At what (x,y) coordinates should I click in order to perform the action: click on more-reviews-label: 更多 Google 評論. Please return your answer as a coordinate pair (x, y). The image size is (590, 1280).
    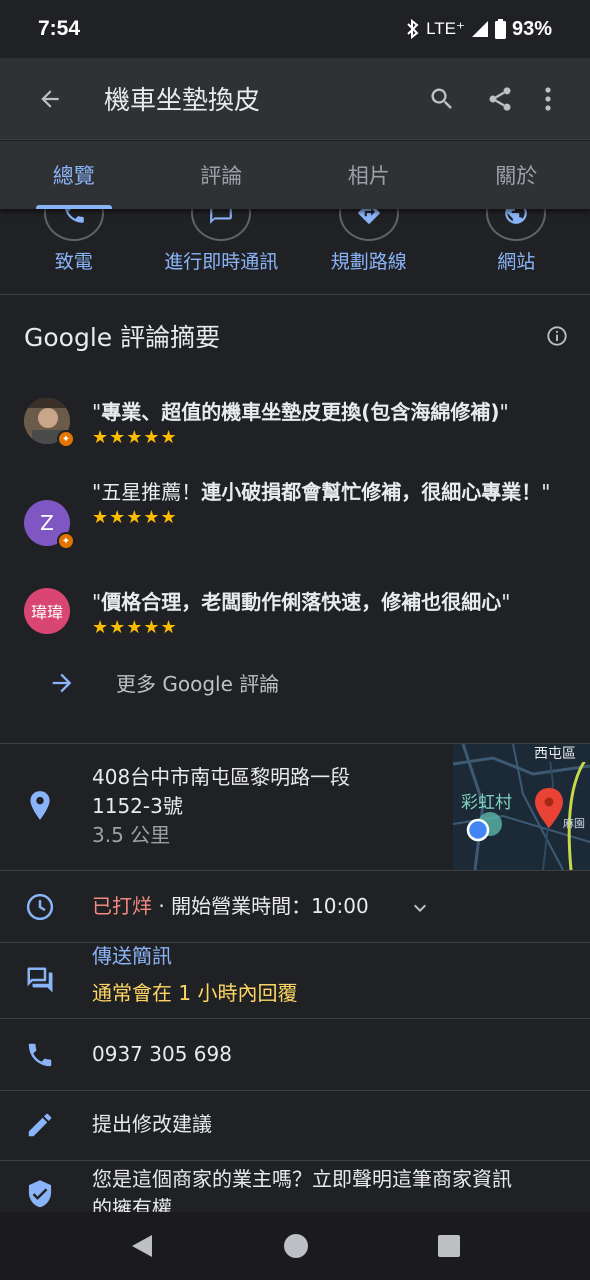
    Looking at the image, I should click on (198, 684).